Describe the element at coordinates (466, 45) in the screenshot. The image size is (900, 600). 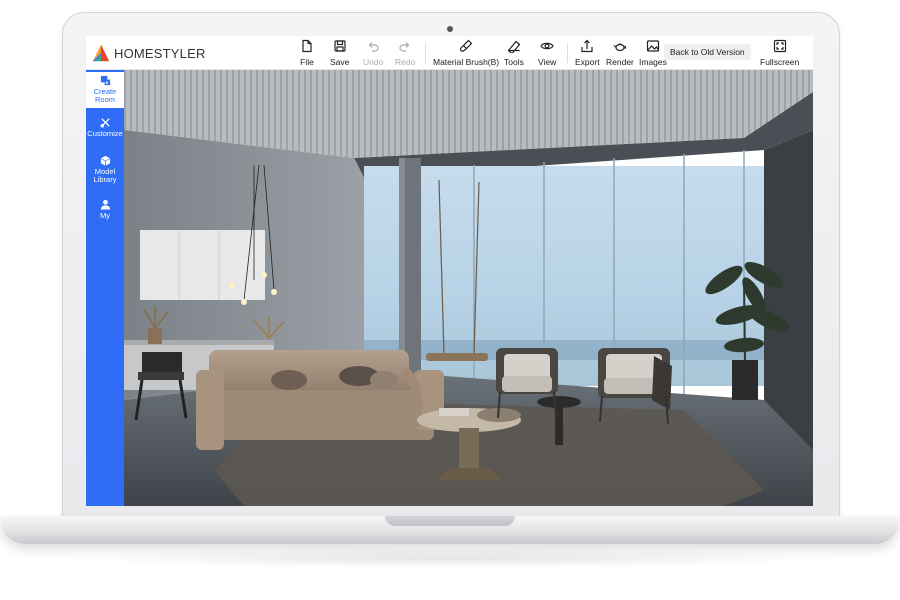
I see `paint-brush-icon` at that location.